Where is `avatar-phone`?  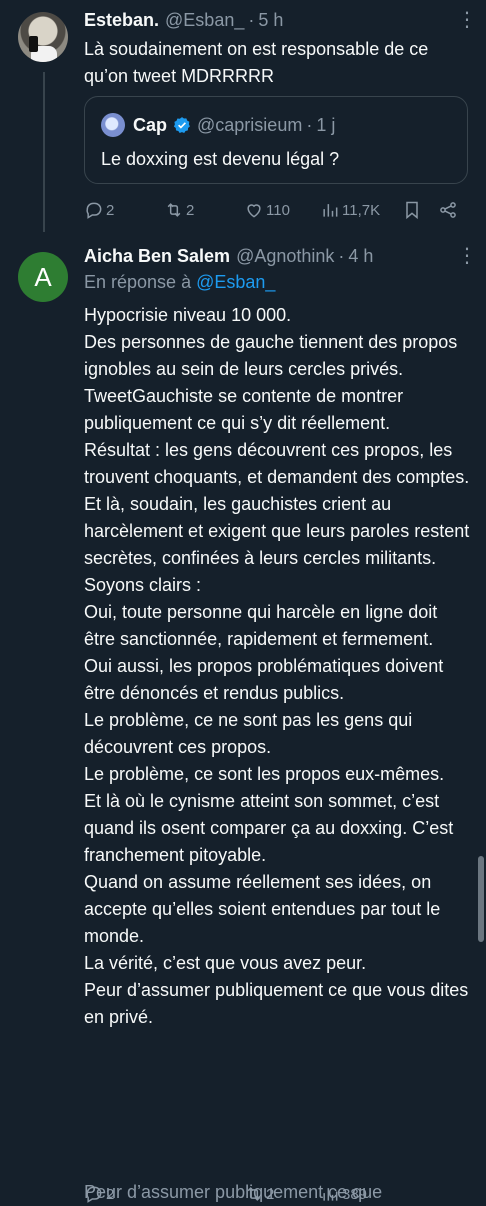
avatar-phone is located at coordinates (33, 44).